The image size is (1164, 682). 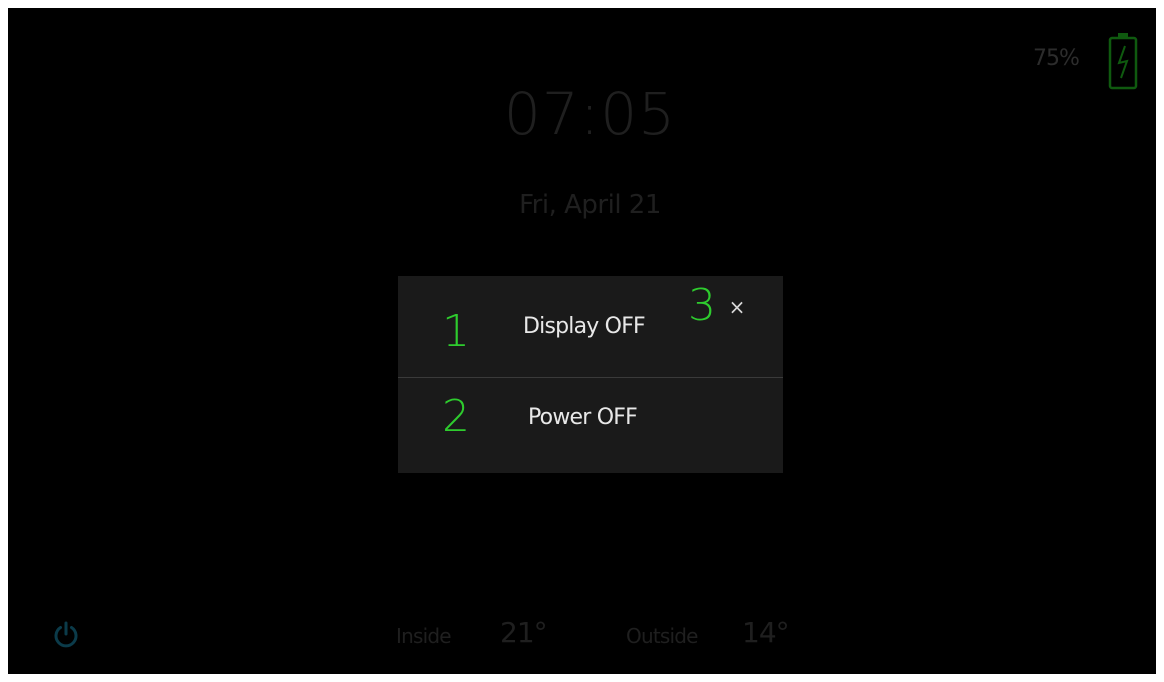 I want to click on inside-temp-label: Inside, so click(x=424, y=636).